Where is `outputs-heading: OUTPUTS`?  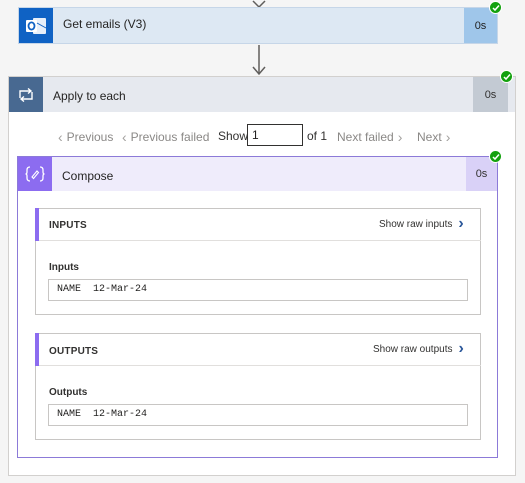 outputs-heading: OUTPUTS is located at coordinates (74, 351).